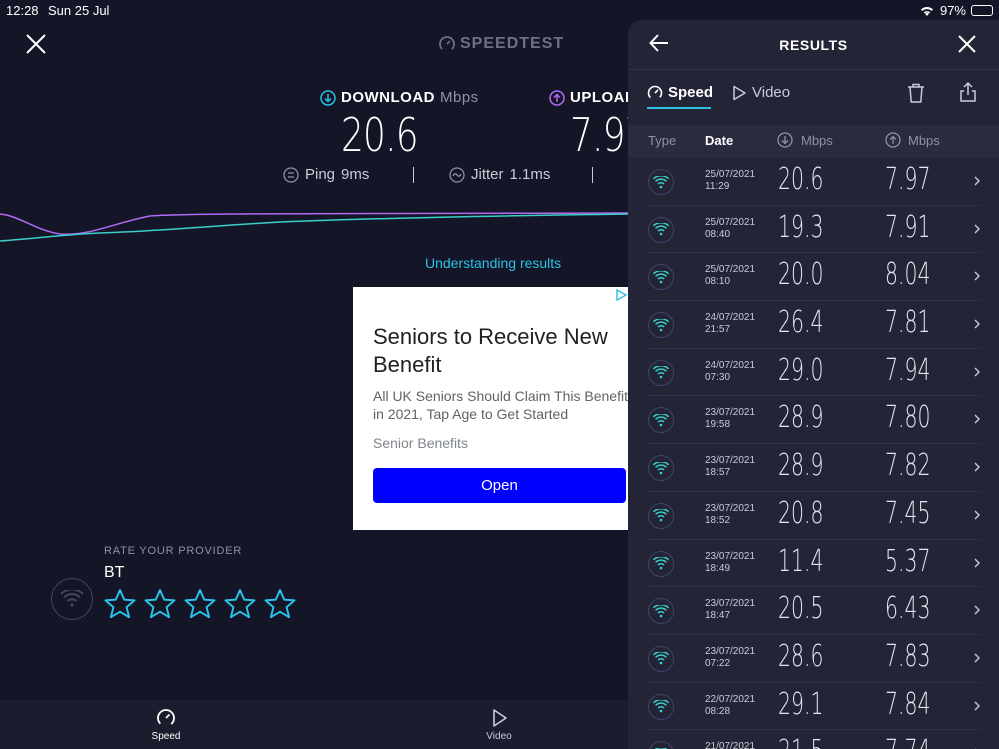 The image size is (999, 749). I want to click on column-upload: Mbps, so click(924, 140).